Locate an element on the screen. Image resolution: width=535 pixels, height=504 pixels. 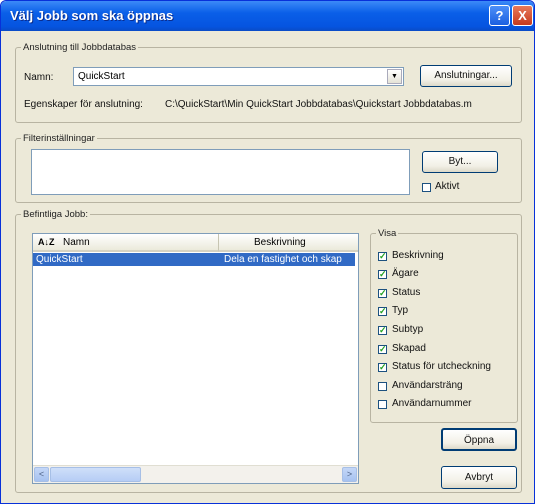
scroll-left-button: < is located at coordinates (41, 474).